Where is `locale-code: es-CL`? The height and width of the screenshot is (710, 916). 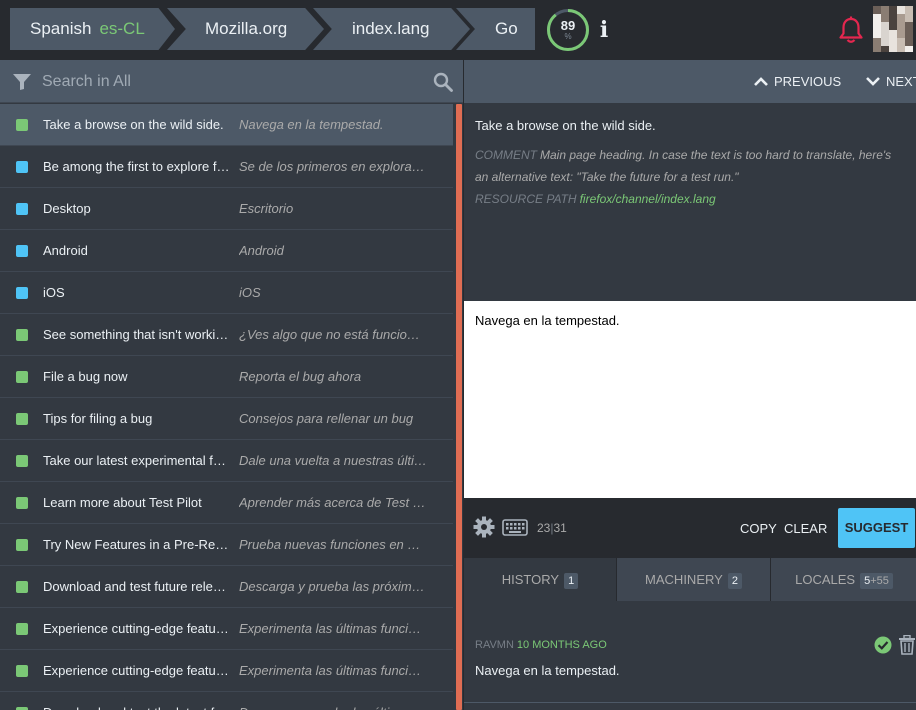
locale-code: es-CL is located at coordinates (122, 28).